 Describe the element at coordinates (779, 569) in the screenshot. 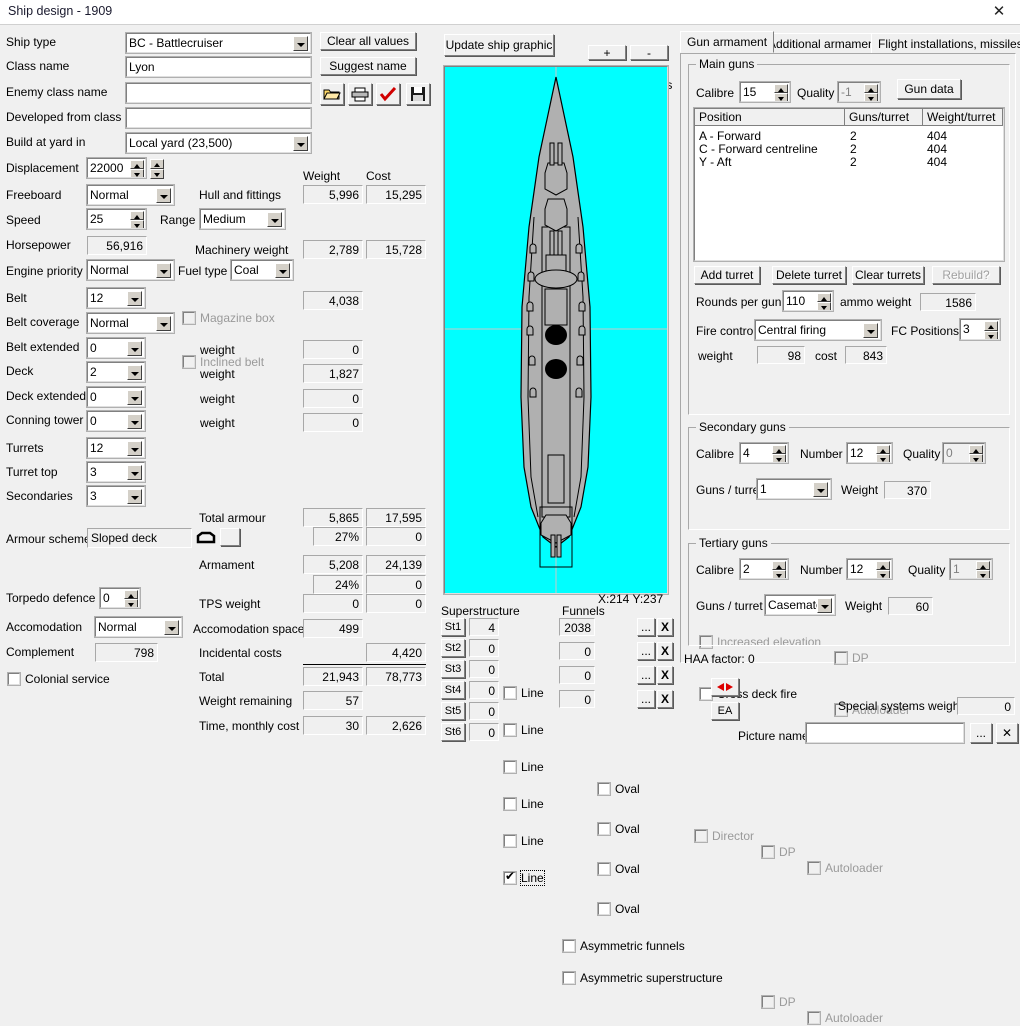

I see `tertiary-calibre-stepper` at that location.